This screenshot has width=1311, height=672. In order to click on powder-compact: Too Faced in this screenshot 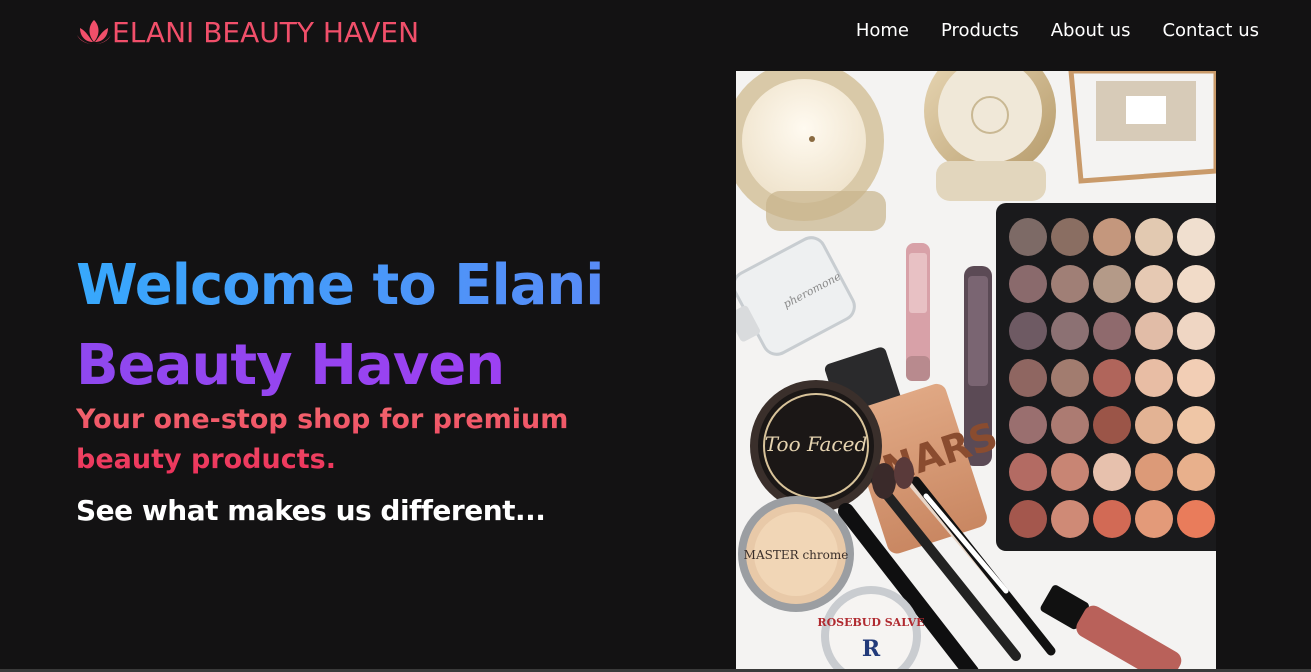, I will do `click(816, 446)`.